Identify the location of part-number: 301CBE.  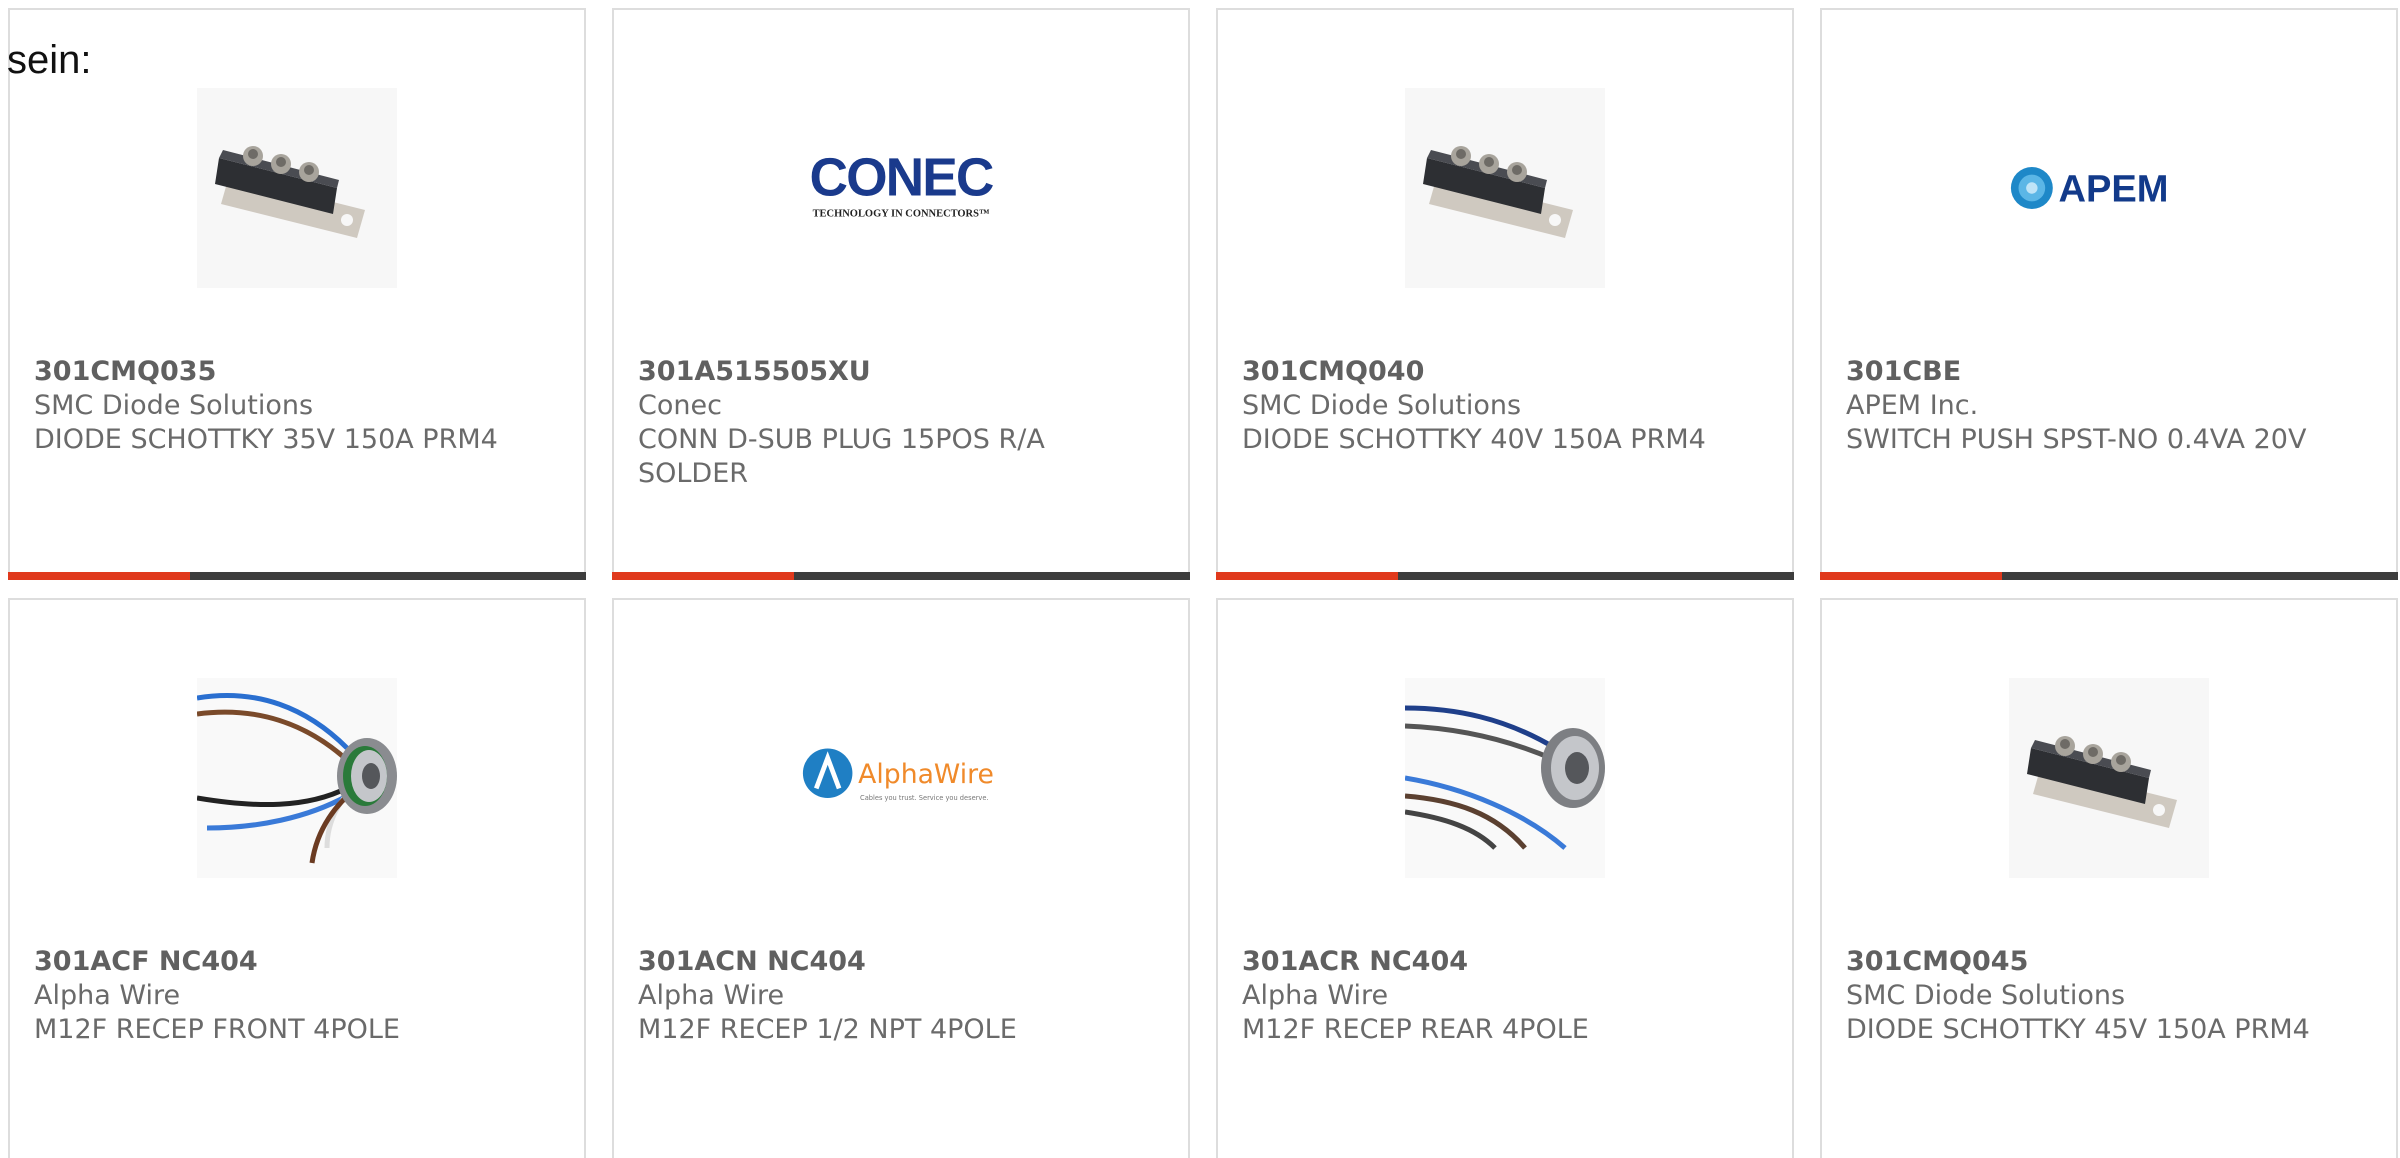
(2106, 372).